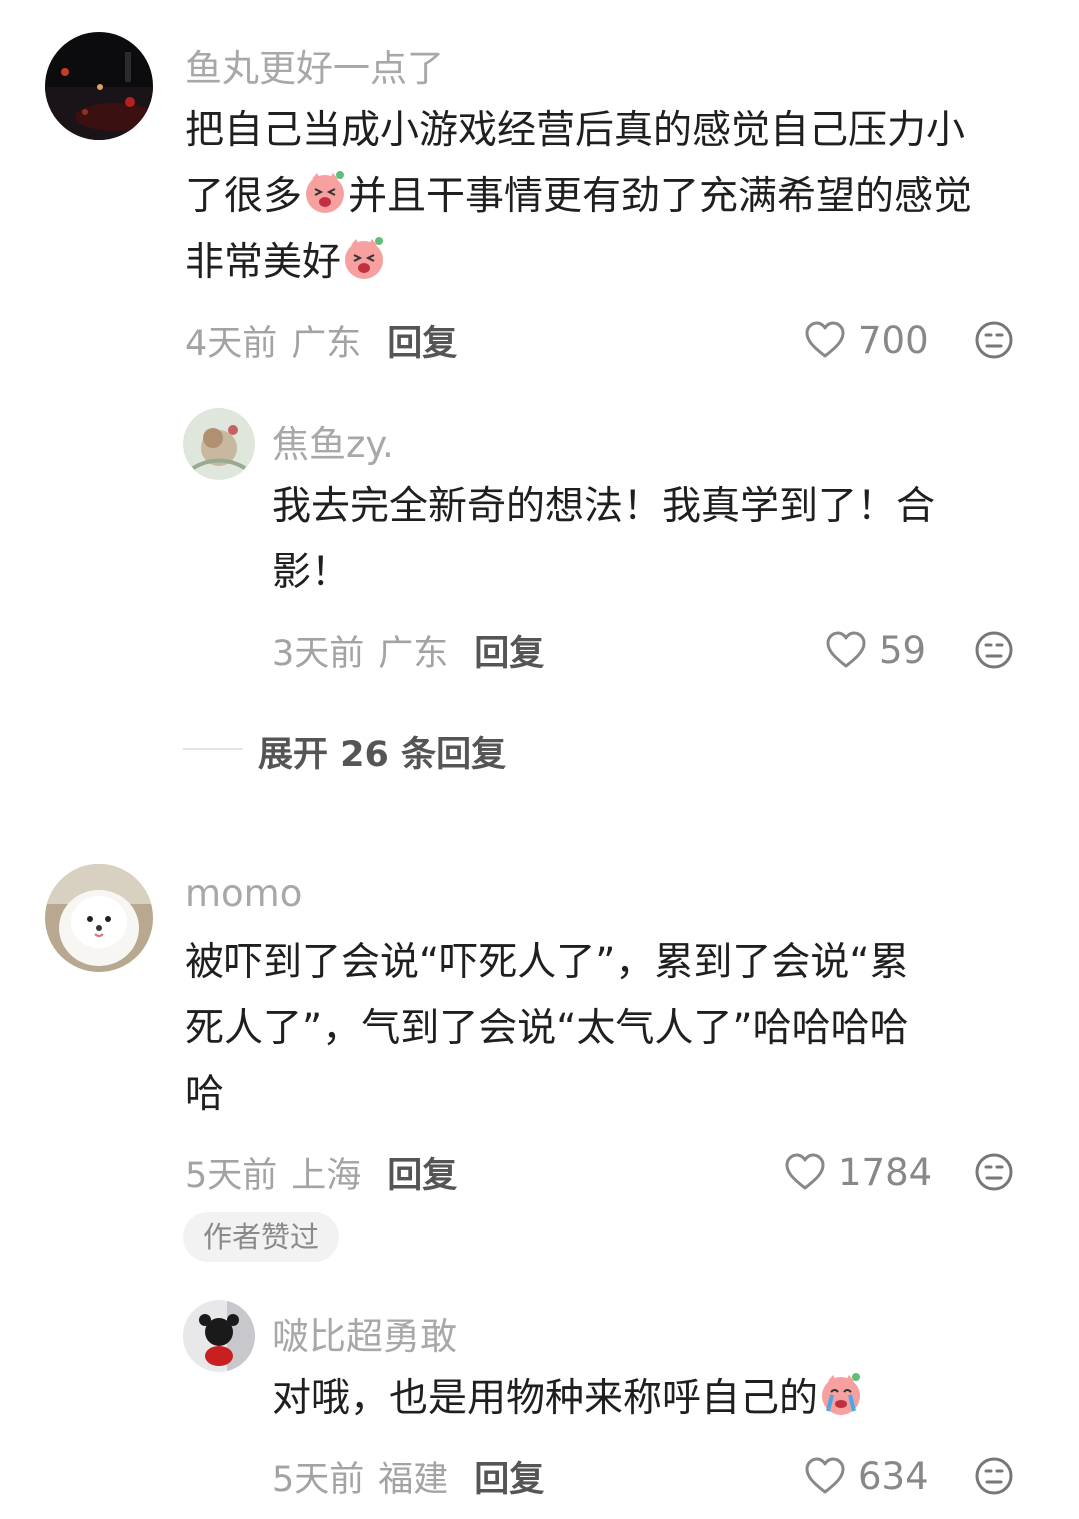 The height and width of the screenshot is (1519, 1079). Describe the element at coordinates (642, 540) in the screenshot. I see `reply-text: 我去完全新奇的想法！我真学到了！合 影！` at that location.